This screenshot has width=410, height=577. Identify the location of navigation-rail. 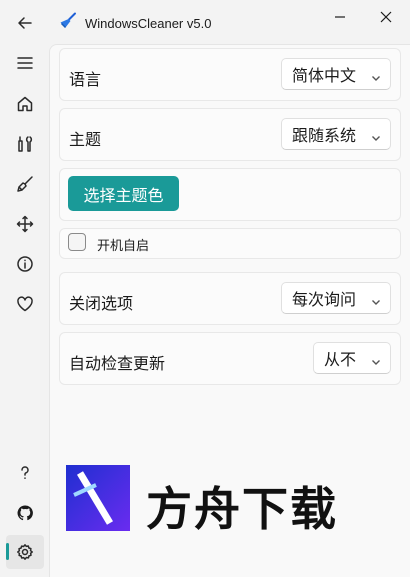
(24, 288).